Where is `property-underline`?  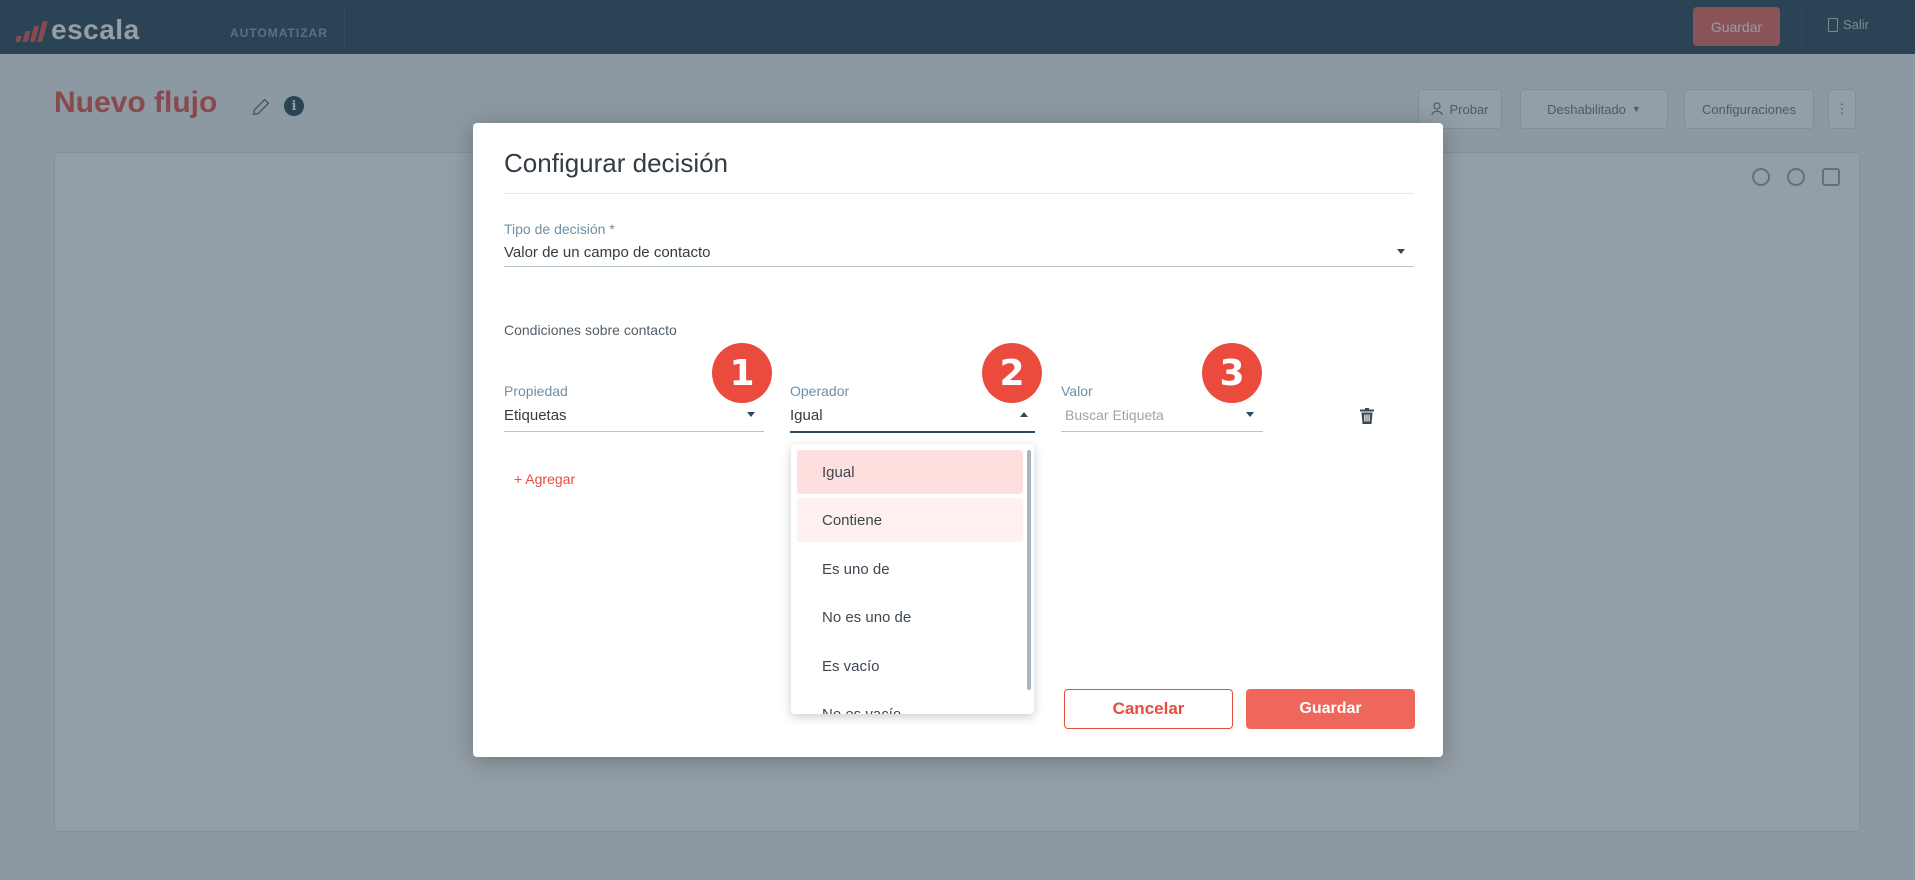
property-underline is located at coordinates (634, 431).